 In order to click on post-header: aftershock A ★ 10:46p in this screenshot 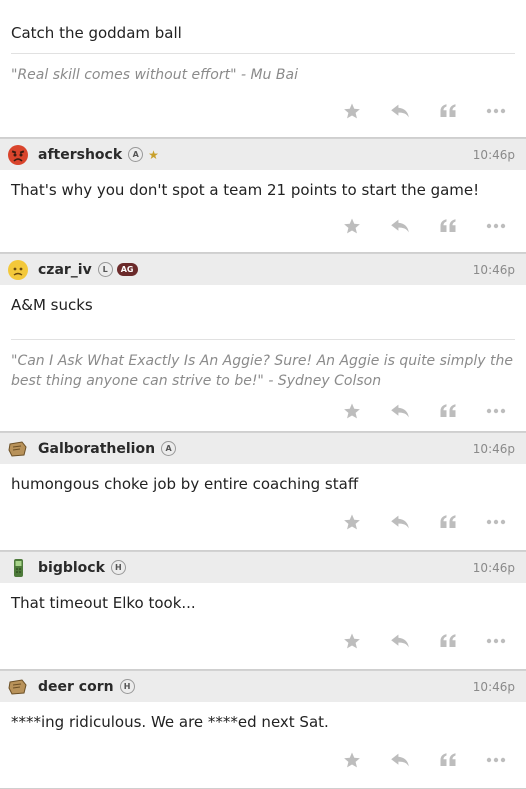, I will do `click(263, 154)`.